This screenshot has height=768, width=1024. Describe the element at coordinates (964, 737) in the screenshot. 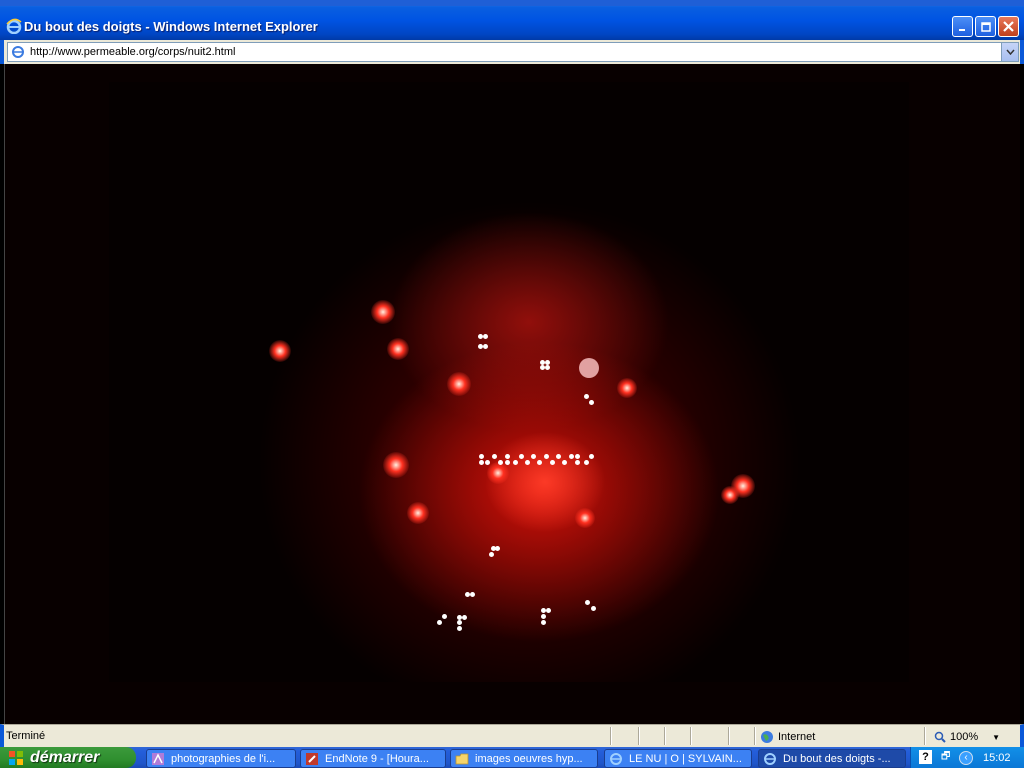

I see `zoom-level: 100%` at that location.